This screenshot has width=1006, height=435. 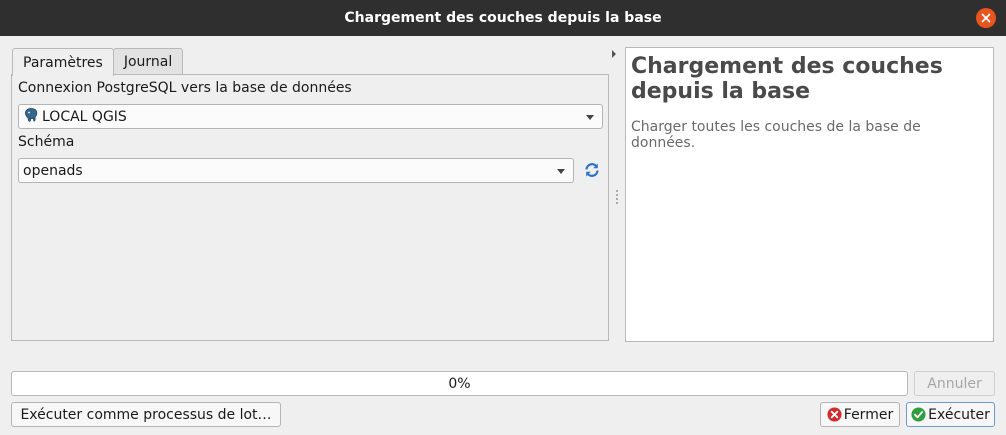 I want to click on tab-journal: Journal, so click(x=148, y=61).